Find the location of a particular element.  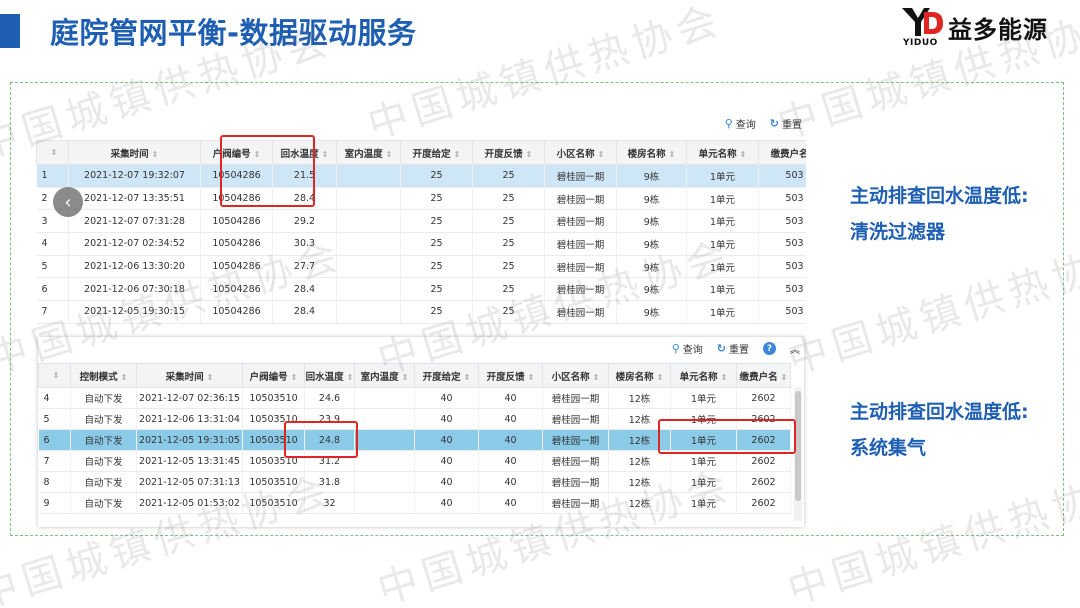

row-index-cell: 5 is located at coordinates (54, 419).